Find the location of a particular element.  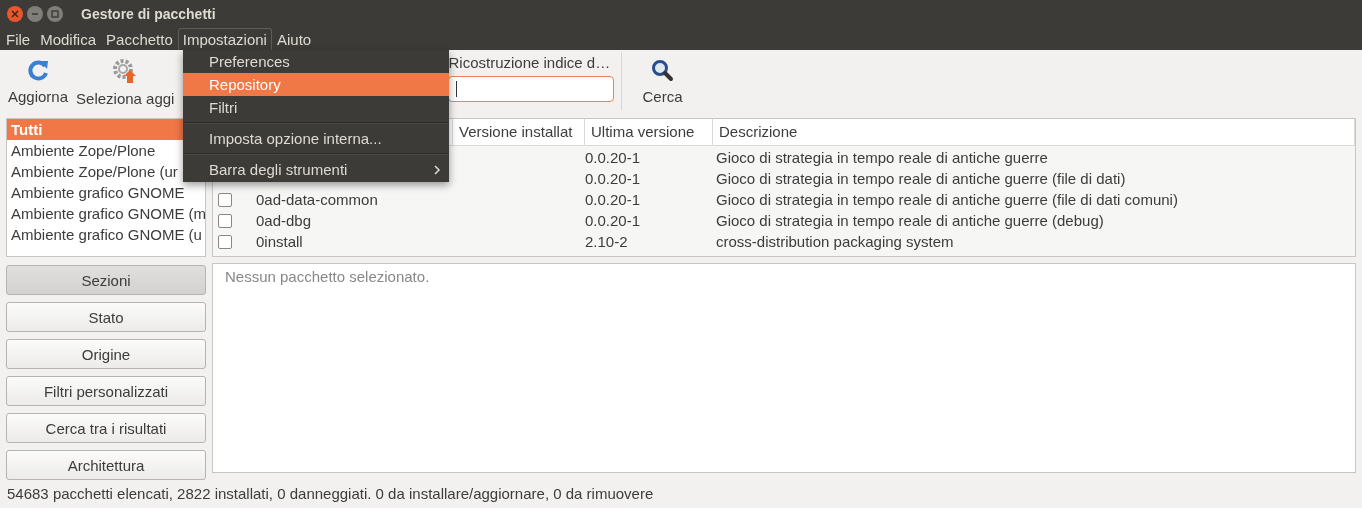

close-icon is located at coordinates (15, 13).